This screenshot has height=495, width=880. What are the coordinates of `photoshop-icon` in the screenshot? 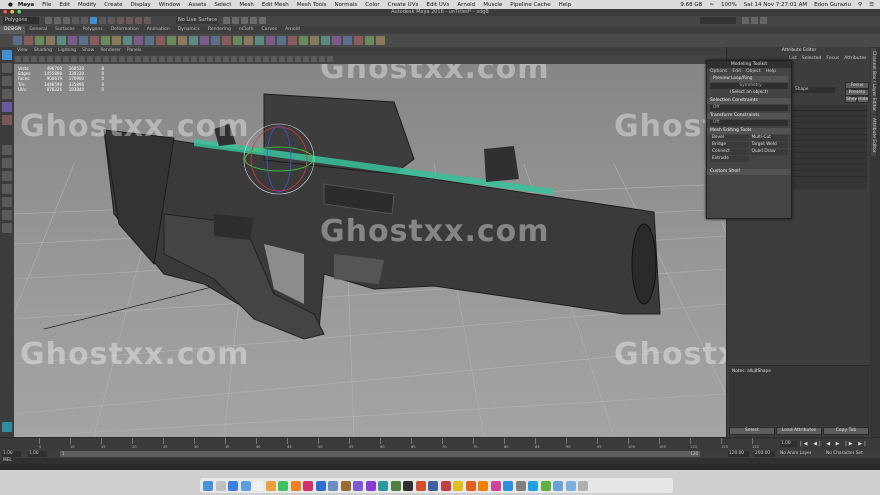 It's located at (320, 485).